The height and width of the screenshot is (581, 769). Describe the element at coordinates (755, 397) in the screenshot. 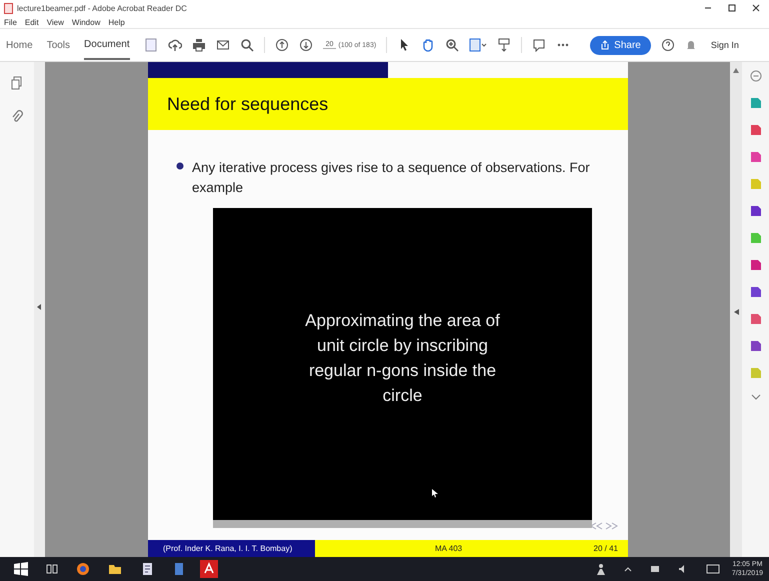

I see `chevron-down-icon` at that location.